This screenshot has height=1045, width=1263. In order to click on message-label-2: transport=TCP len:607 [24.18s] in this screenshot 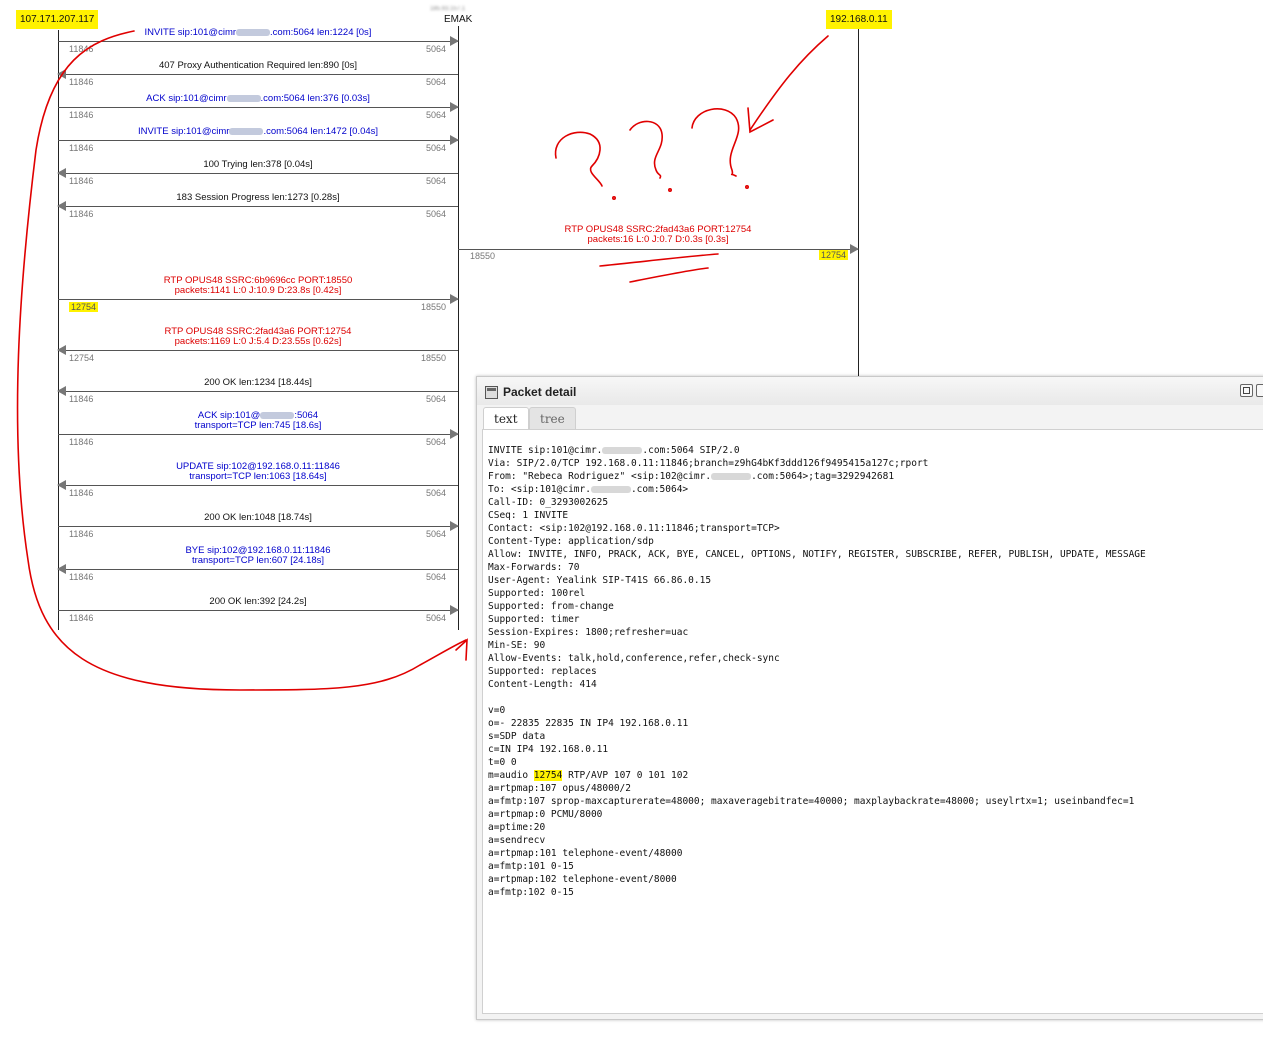, I will do `click(258, 560)`.